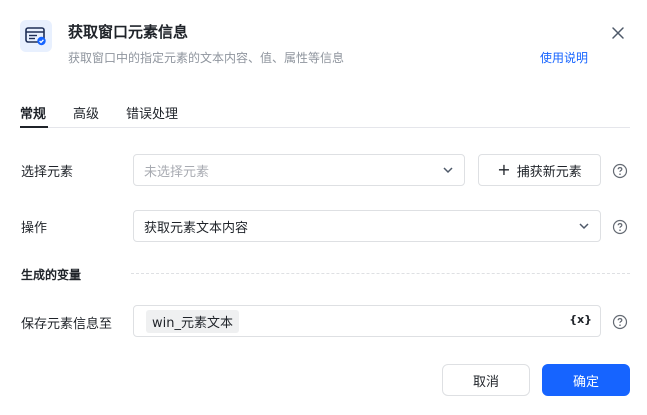  I want to click on active-tab-indicator, so click(34, 127).